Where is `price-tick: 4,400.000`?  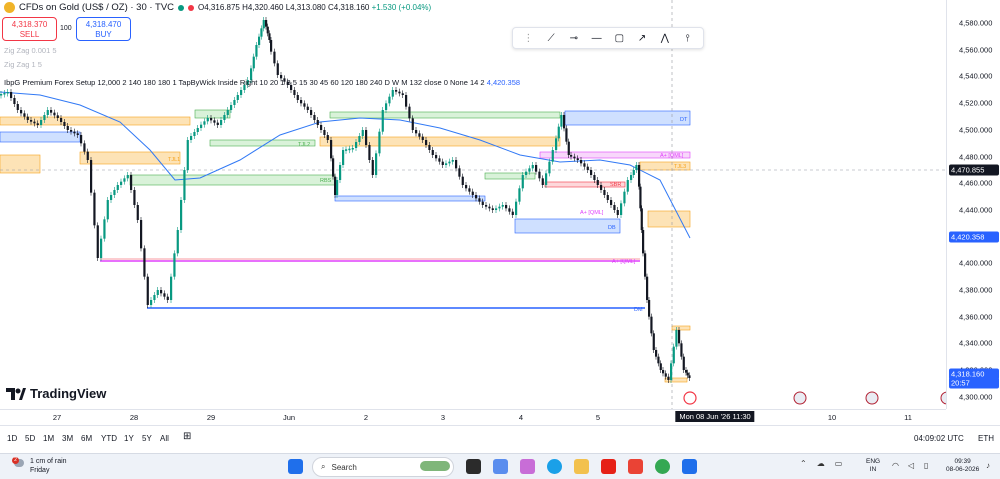
price-tick: 4,400.000 is located at coordinates (976, 263).